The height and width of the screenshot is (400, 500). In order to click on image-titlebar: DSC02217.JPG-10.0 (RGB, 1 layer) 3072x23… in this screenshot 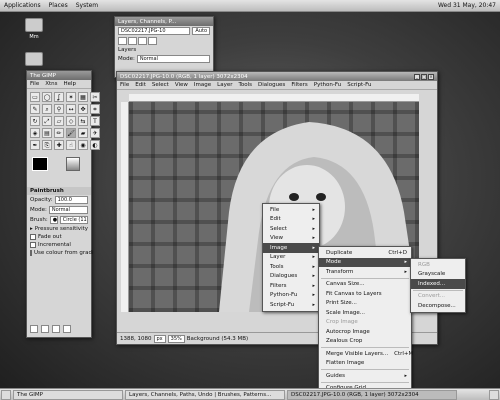, I will do `click(277, 76)`.